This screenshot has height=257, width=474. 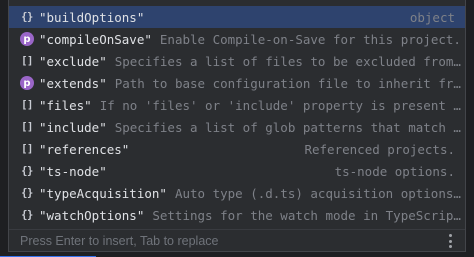 What do you see at coordinates (237, 171) in the screenshot?
I see `completion-item: {} "ts-node" ts-node options.` at bounding box center [237, 171].